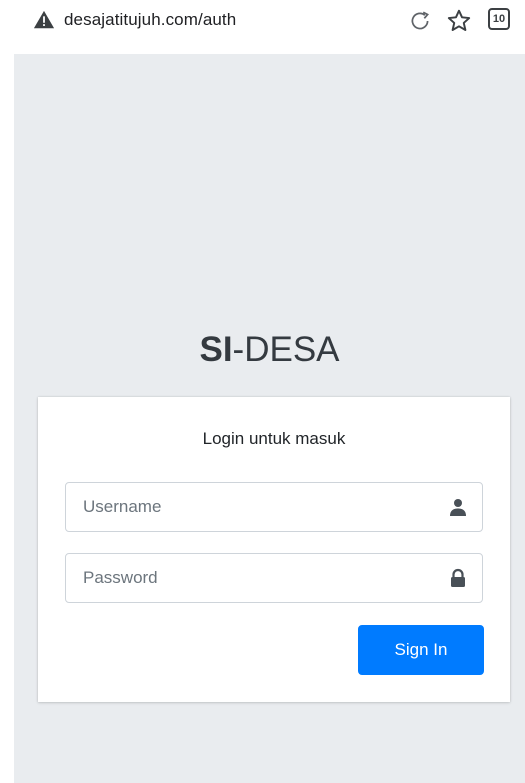 The image size is (525, 783). What do you see at coordinates (150, 20) in the screenshot?
I see `address-bar-url: desajatitujuh.com/auth` at bounding box center [150, 20].